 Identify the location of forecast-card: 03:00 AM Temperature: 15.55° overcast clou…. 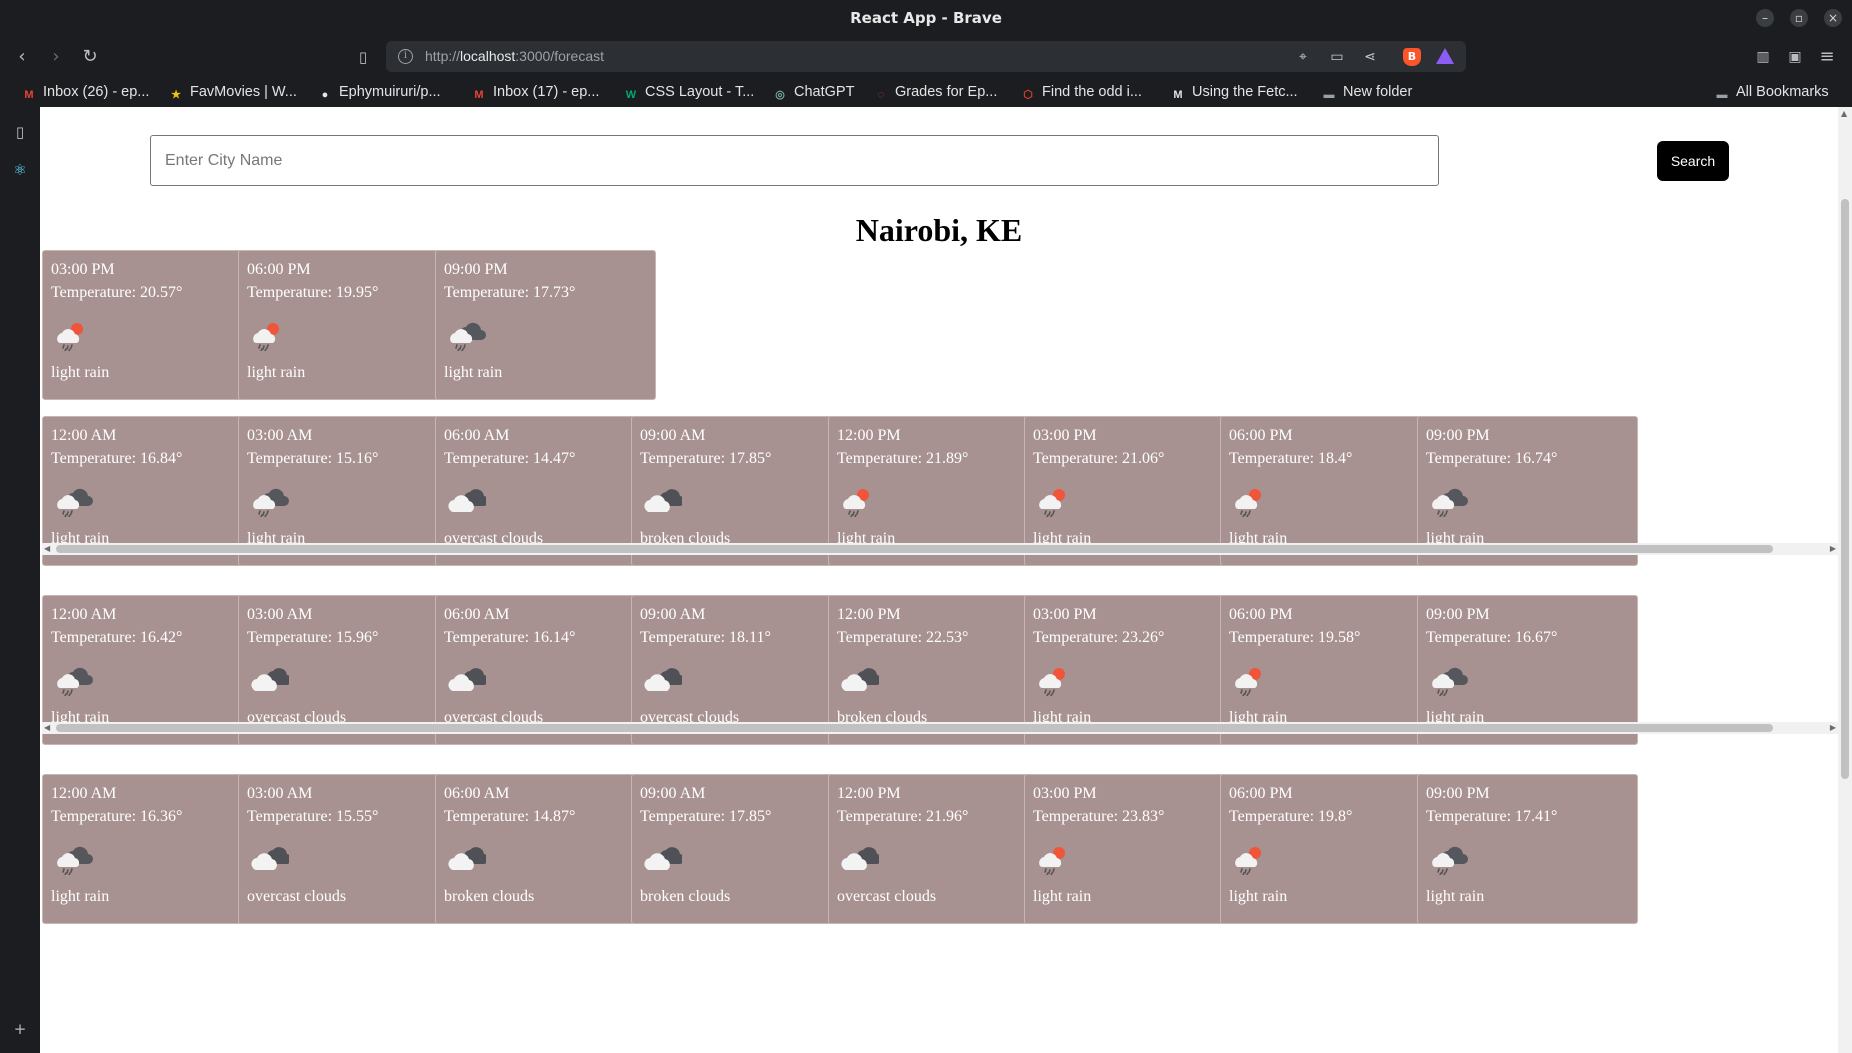
(348, 849).